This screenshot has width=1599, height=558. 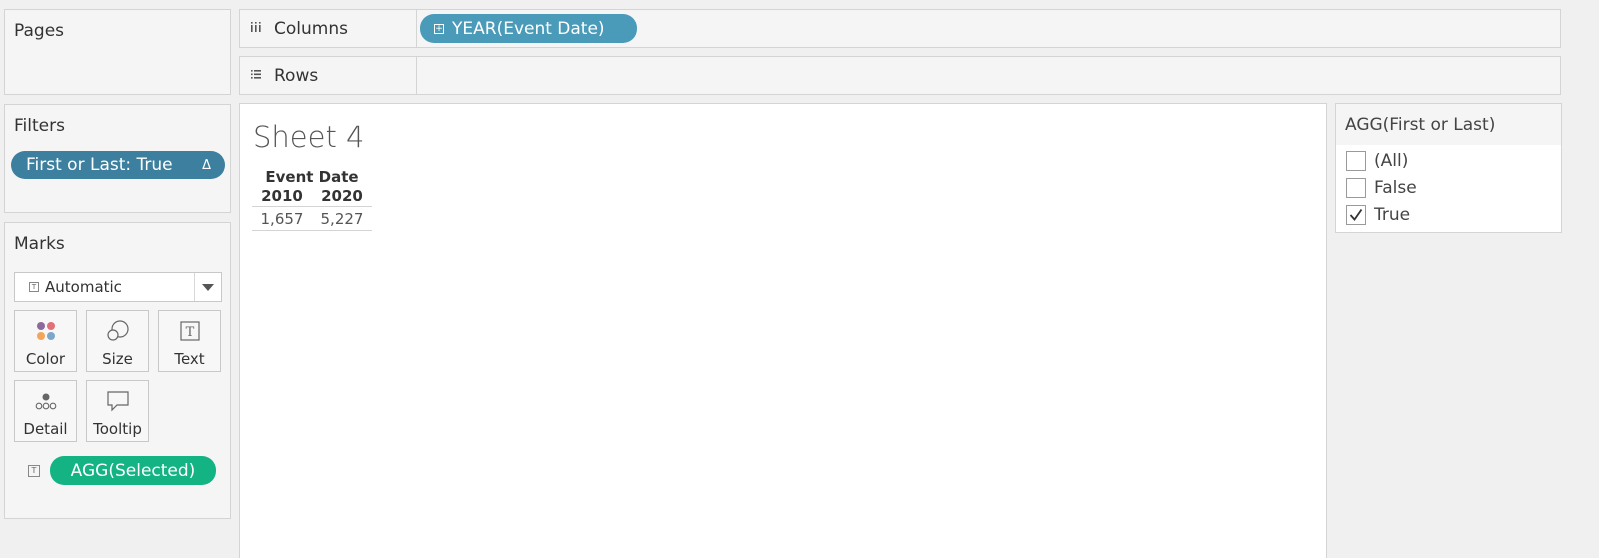 I want to click on filter-option-true: True, so click(x=1378, y=215).